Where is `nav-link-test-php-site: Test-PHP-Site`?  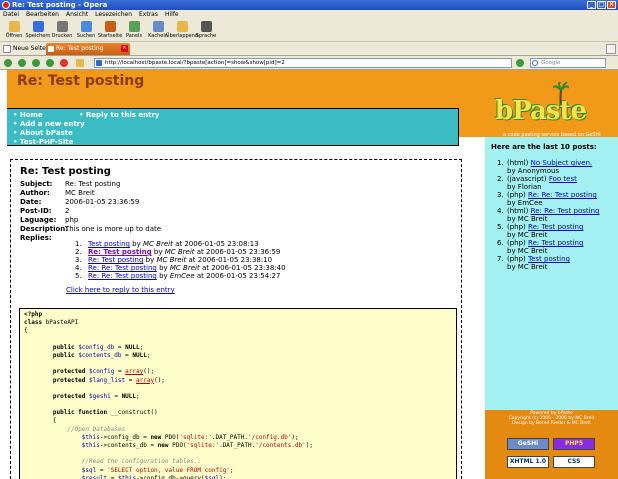
nav-link-test-php-site: Test-PHP-Site is located at coordinates (49, 142).